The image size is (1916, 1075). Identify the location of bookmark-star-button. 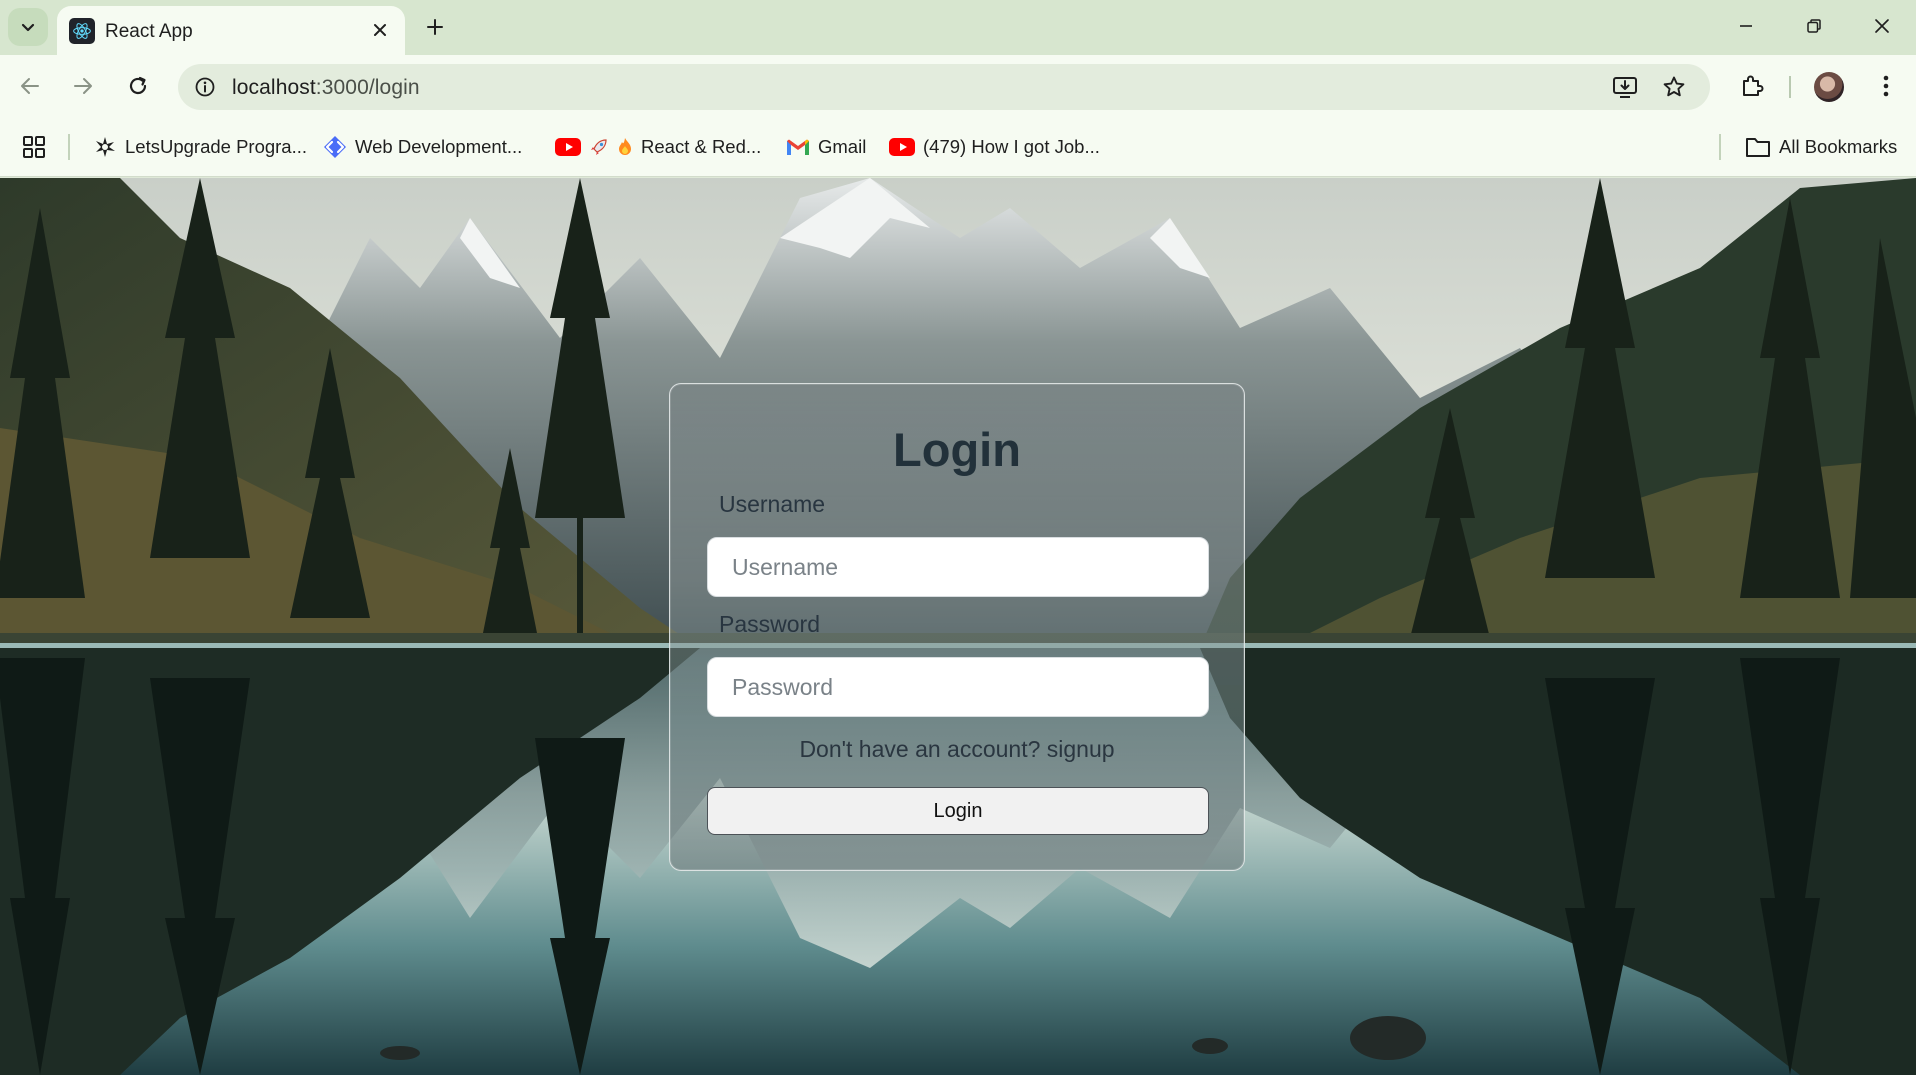
(1674, 87).